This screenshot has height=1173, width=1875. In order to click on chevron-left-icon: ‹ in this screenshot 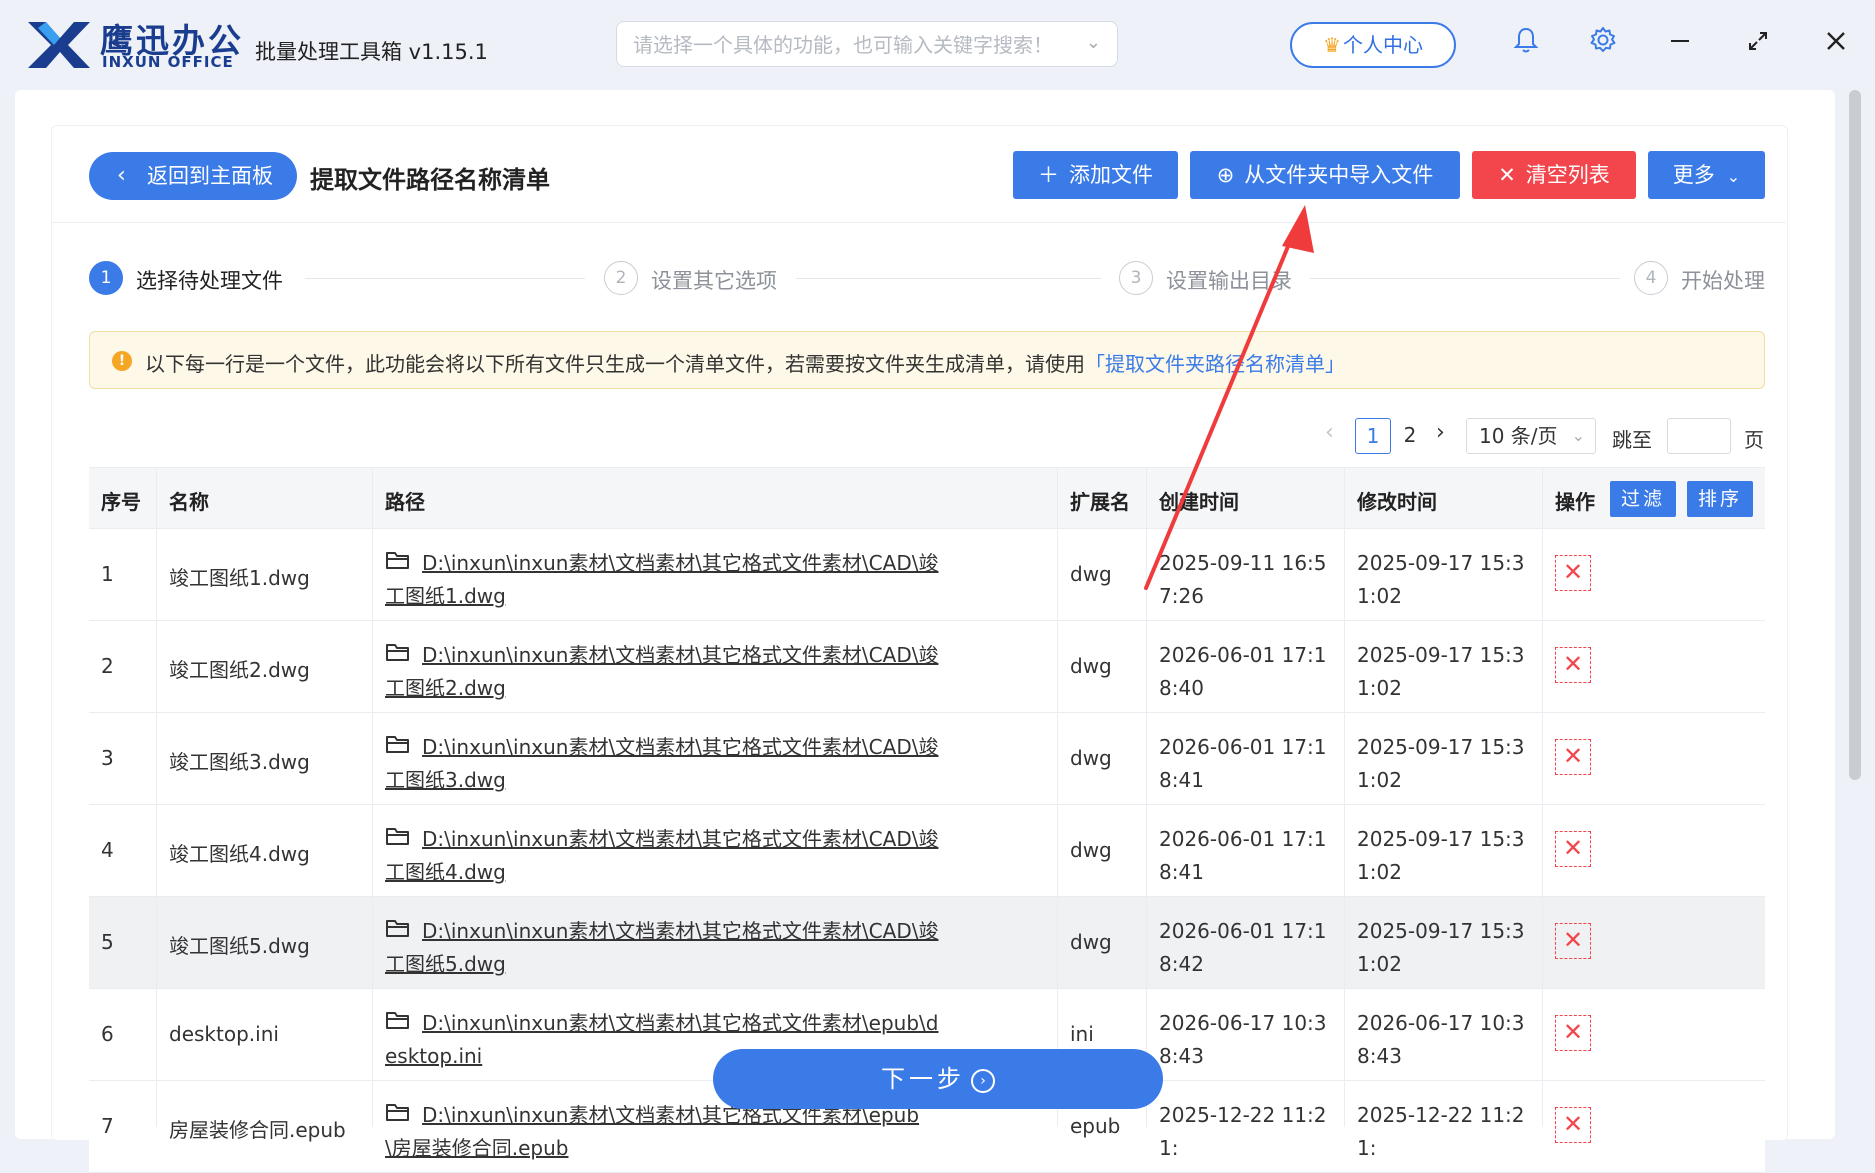, I will do `click(121, 175)`.